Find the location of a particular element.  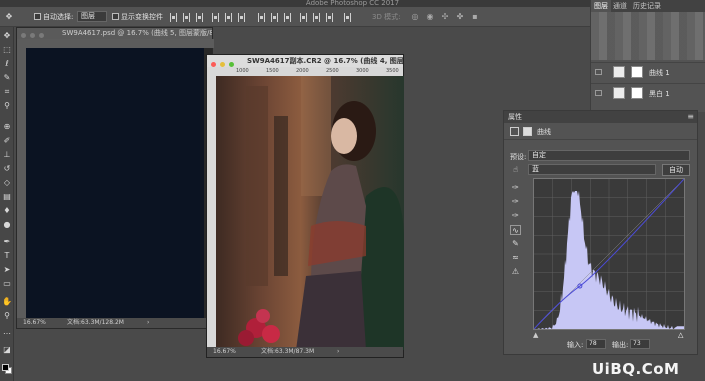

default-colors-icon: ◪ is located at coordinates (7, 349).